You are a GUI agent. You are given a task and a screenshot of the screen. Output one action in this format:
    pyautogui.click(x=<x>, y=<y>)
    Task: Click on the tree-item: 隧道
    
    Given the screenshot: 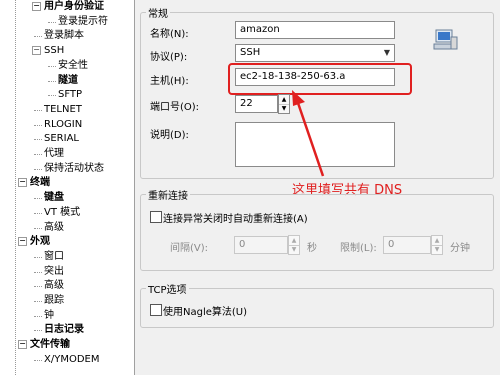 What is the action you would take?
    pyautogui.click(x=63, y=81)
    